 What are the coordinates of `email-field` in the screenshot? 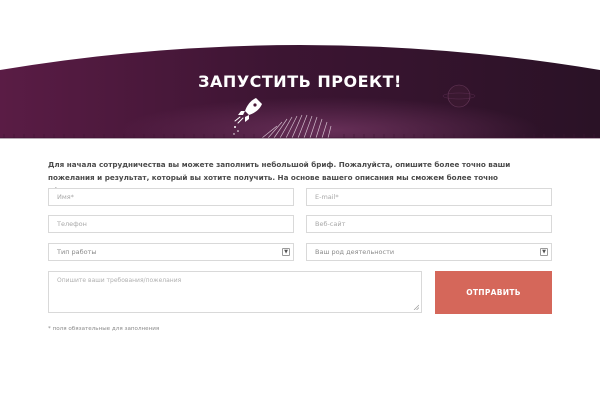 It's located at (429, 197).